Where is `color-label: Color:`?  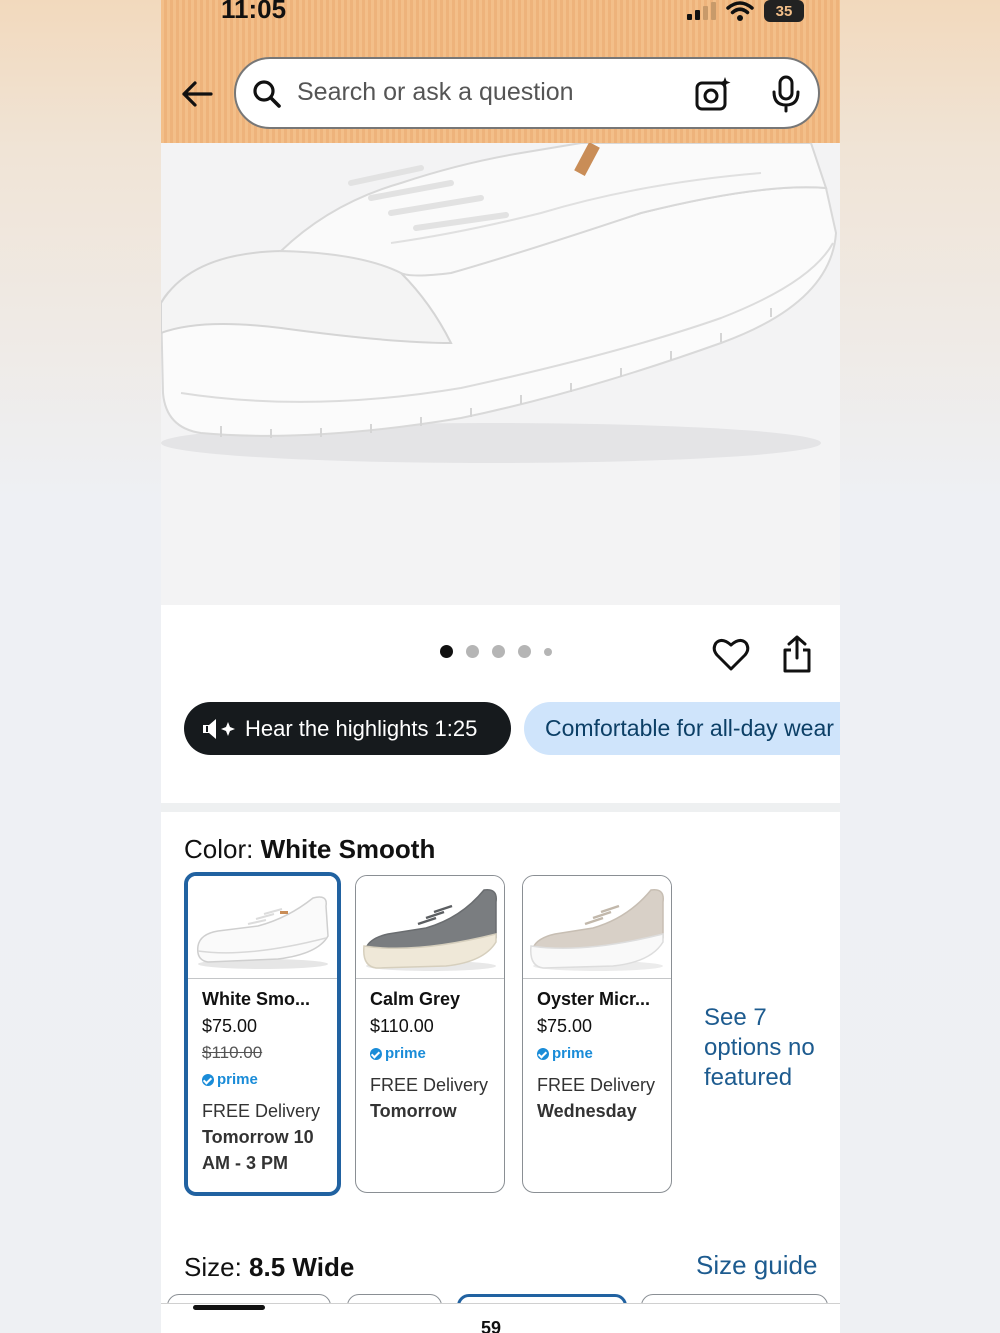 color-label: Color: is located at coordinates (219, 849).